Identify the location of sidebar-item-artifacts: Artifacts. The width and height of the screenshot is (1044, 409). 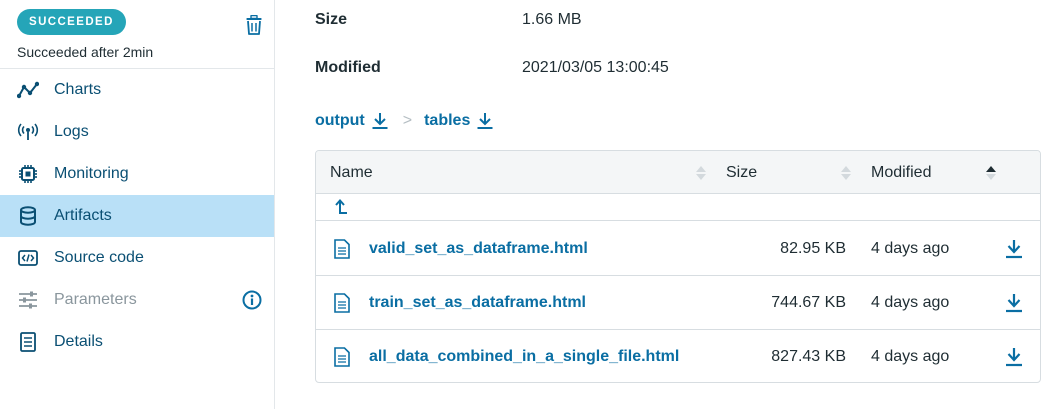
(137, 216).